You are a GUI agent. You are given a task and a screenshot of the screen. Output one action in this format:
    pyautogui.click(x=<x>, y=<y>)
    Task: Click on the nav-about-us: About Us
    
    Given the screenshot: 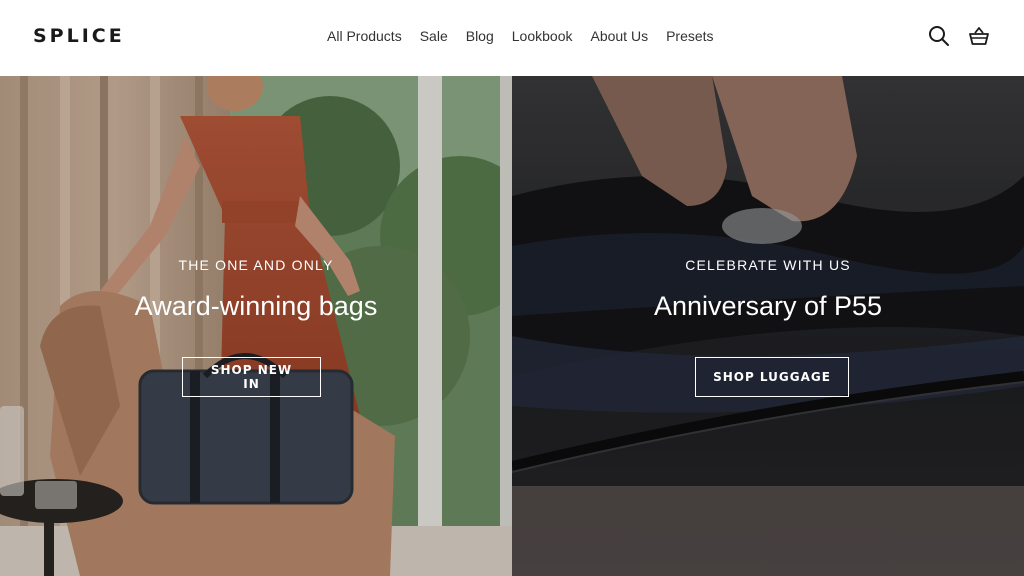 What is the action you would take?
    pyautogui.click(x=619, y=36)
    